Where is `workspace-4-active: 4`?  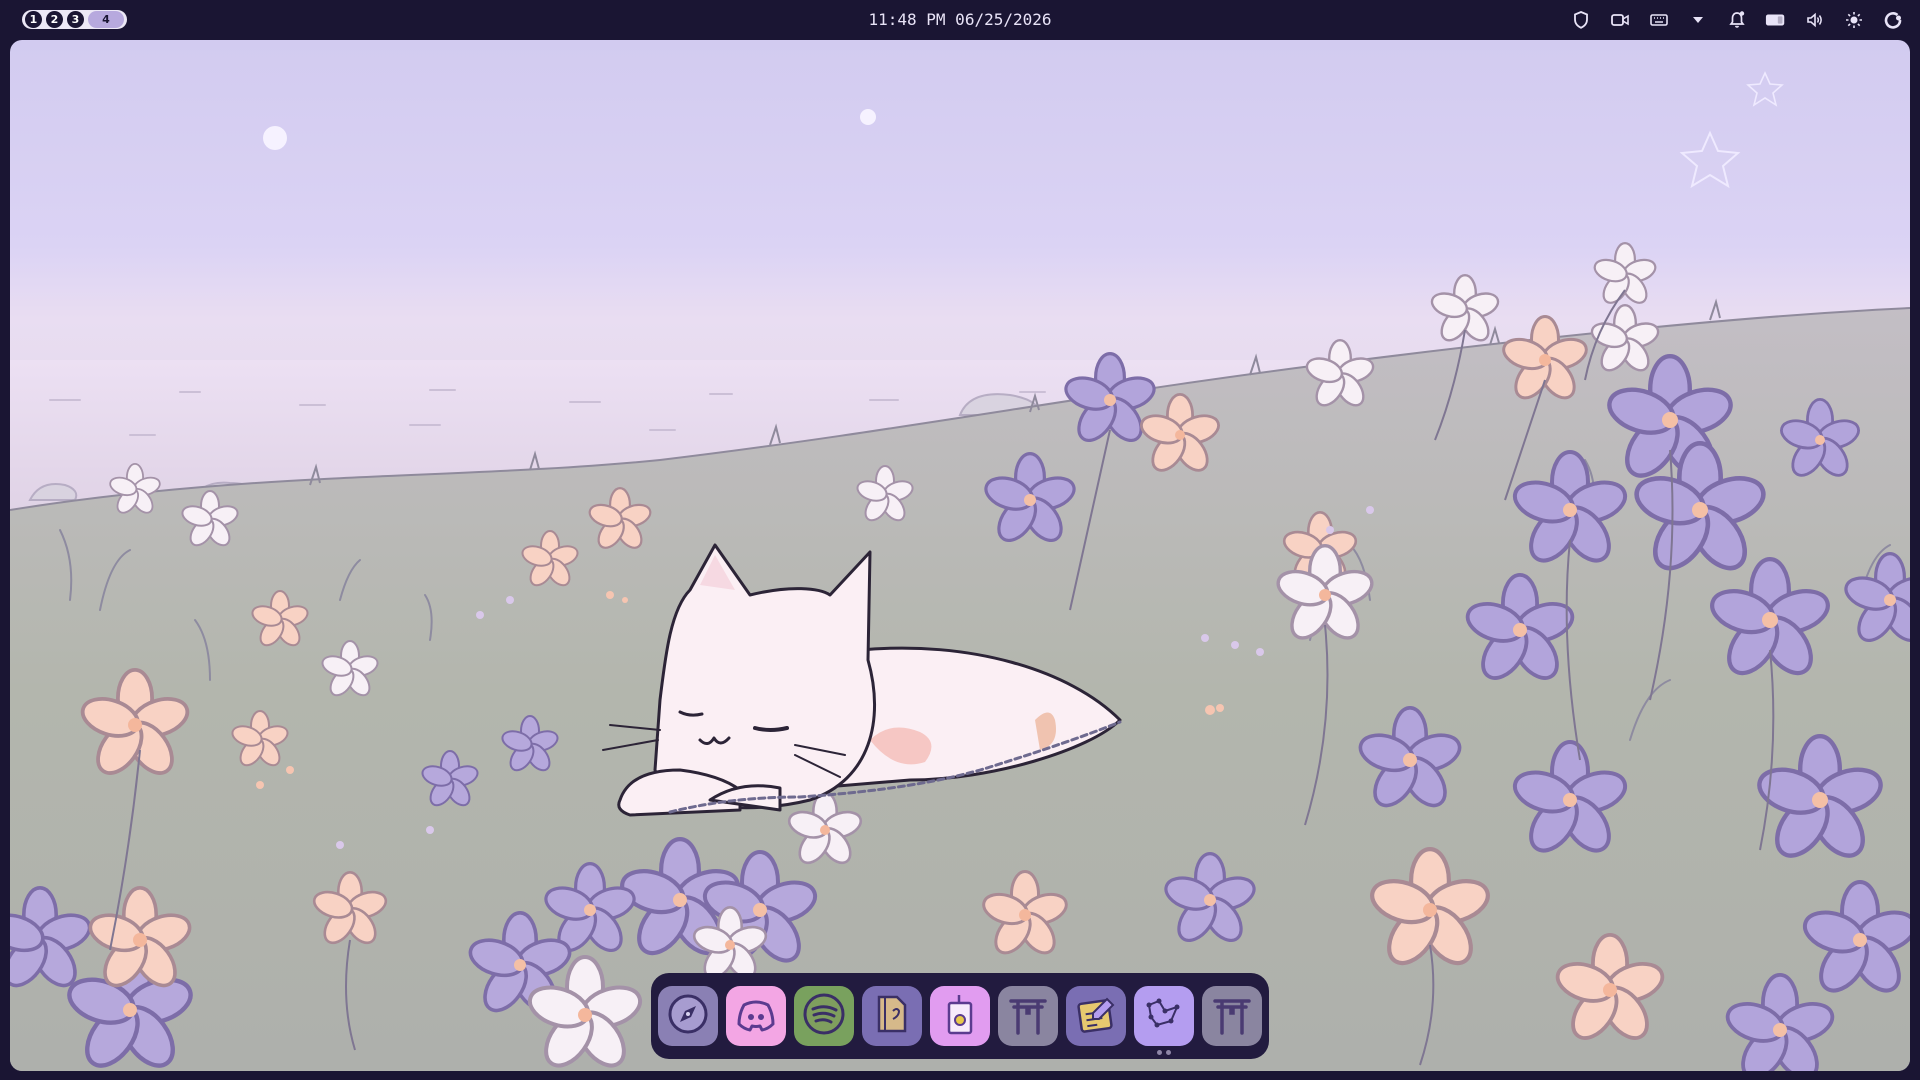
workspace-4-active: 4 is located at coordinates (106, 19).